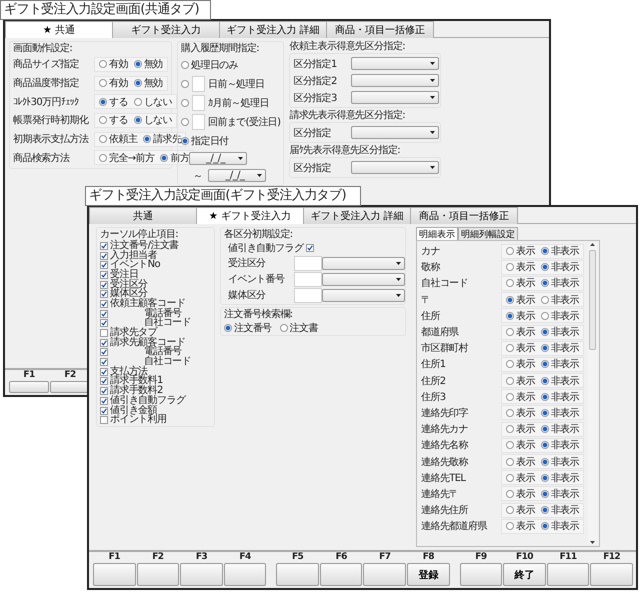  I want to click on tab: 共通, so click(143, 215).